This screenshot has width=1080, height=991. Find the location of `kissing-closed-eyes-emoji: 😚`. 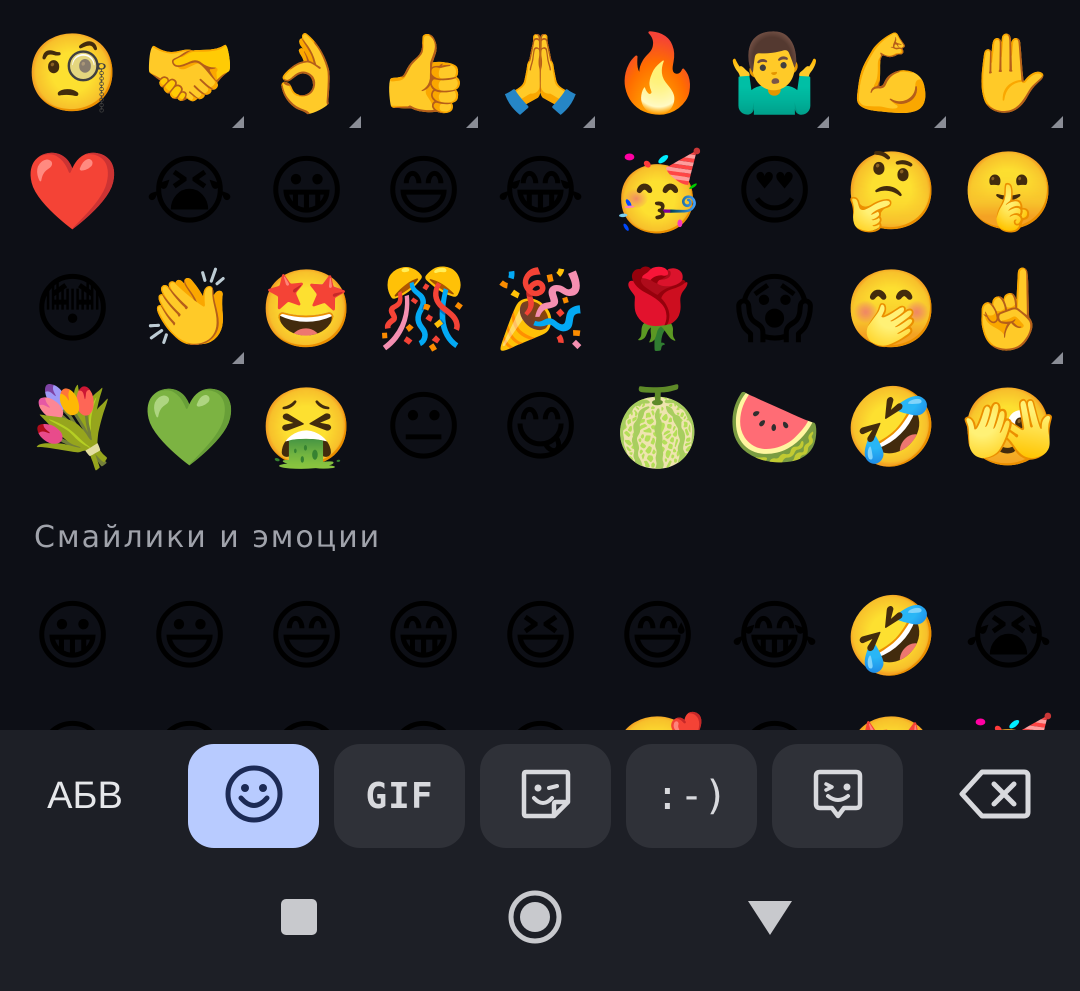

kissing-closed-eyes-emoji: 😚 is located at coordinates (423, 713).